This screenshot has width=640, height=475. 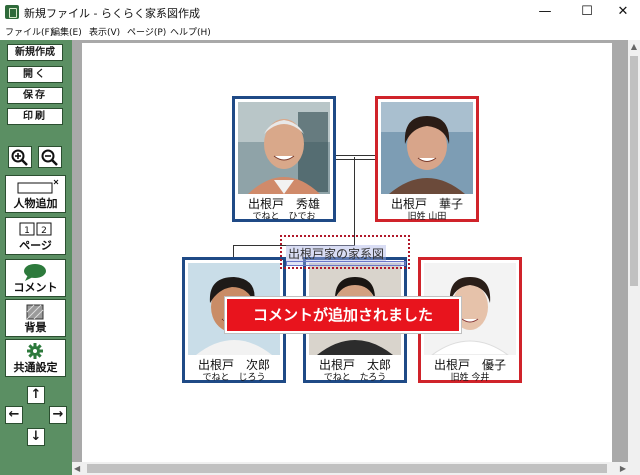 I want to click on photo-hideo, so click(x=284, y=148).